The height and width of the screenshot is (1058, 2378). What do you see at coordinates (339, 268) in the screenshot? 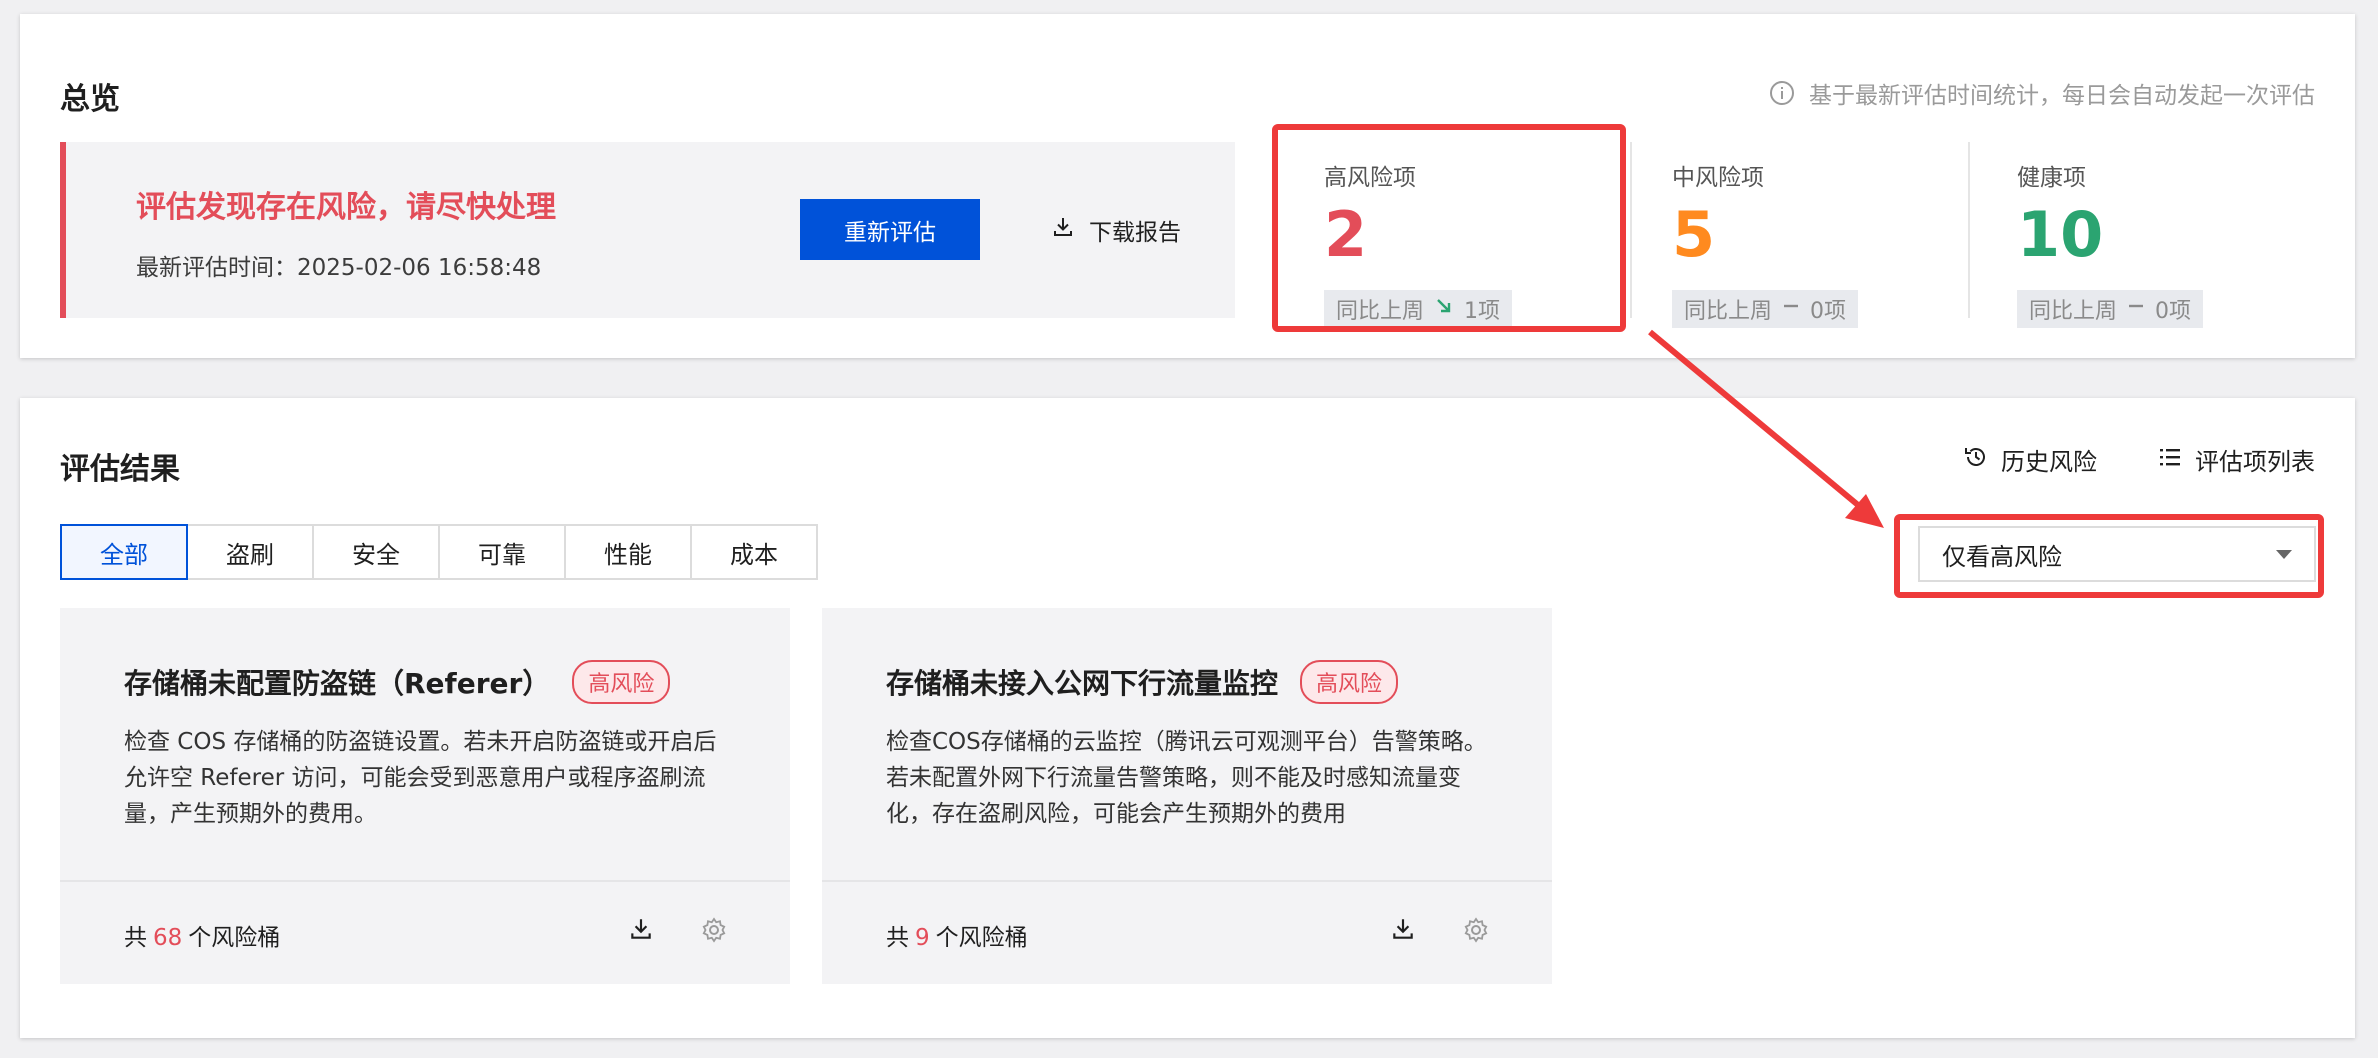
I see `latest-eval-time: 最新评估时间：2025-02-06 16:58:48` at bounding box center [339, 268].